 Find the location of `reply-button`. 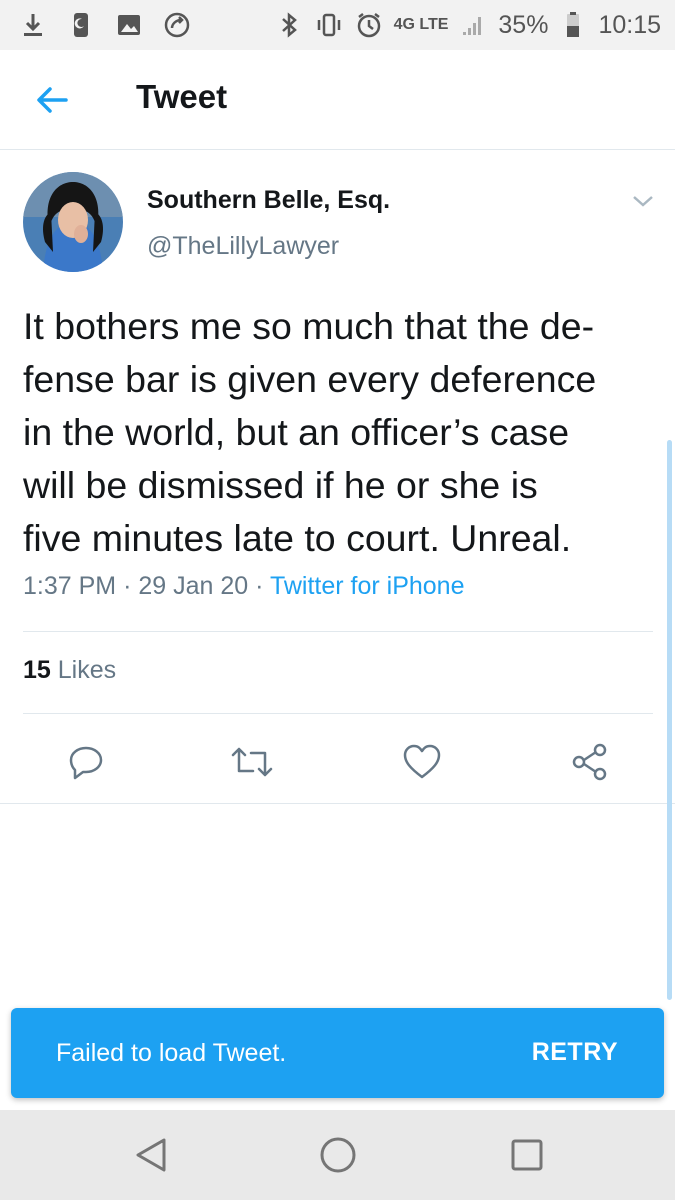

reply-button is located at coordinates (86, 762).